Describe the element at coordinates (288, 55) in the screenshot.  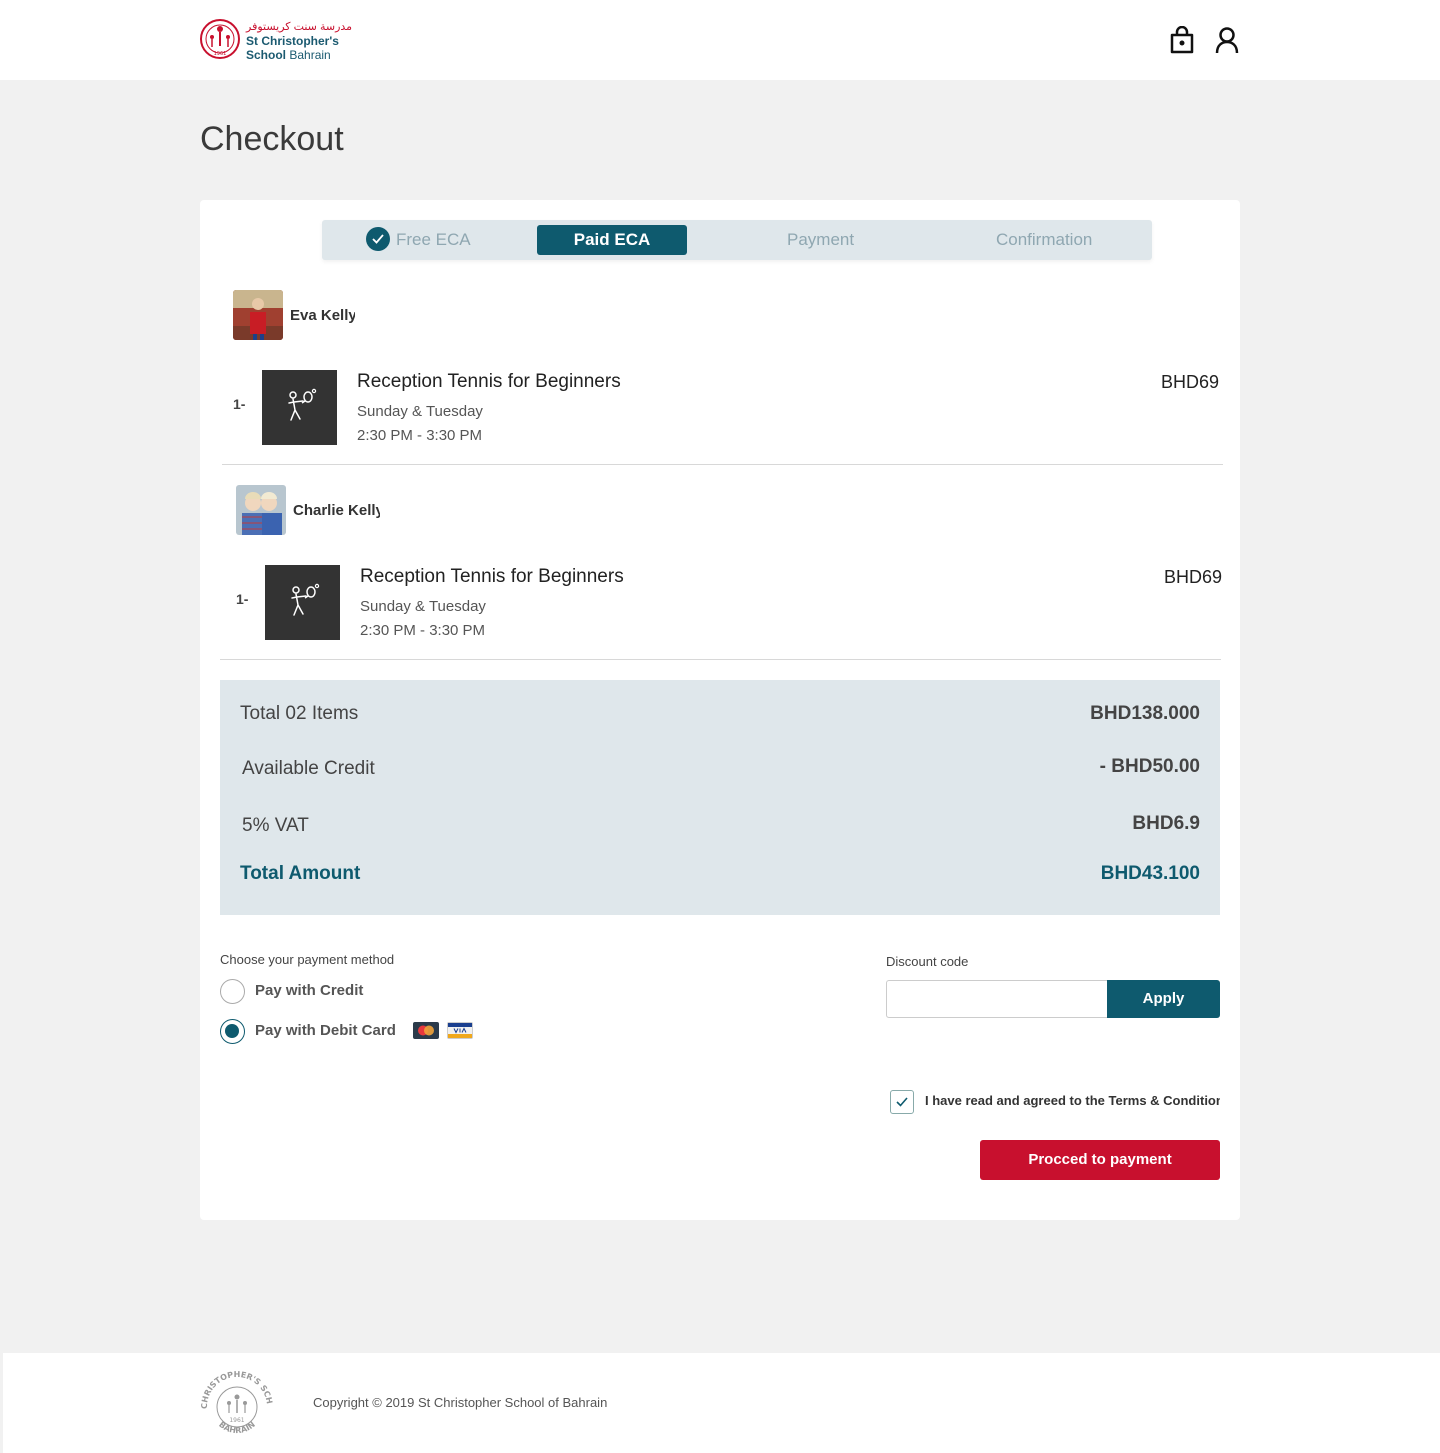
I see `logo-line-2: School Bahrain` at that location.